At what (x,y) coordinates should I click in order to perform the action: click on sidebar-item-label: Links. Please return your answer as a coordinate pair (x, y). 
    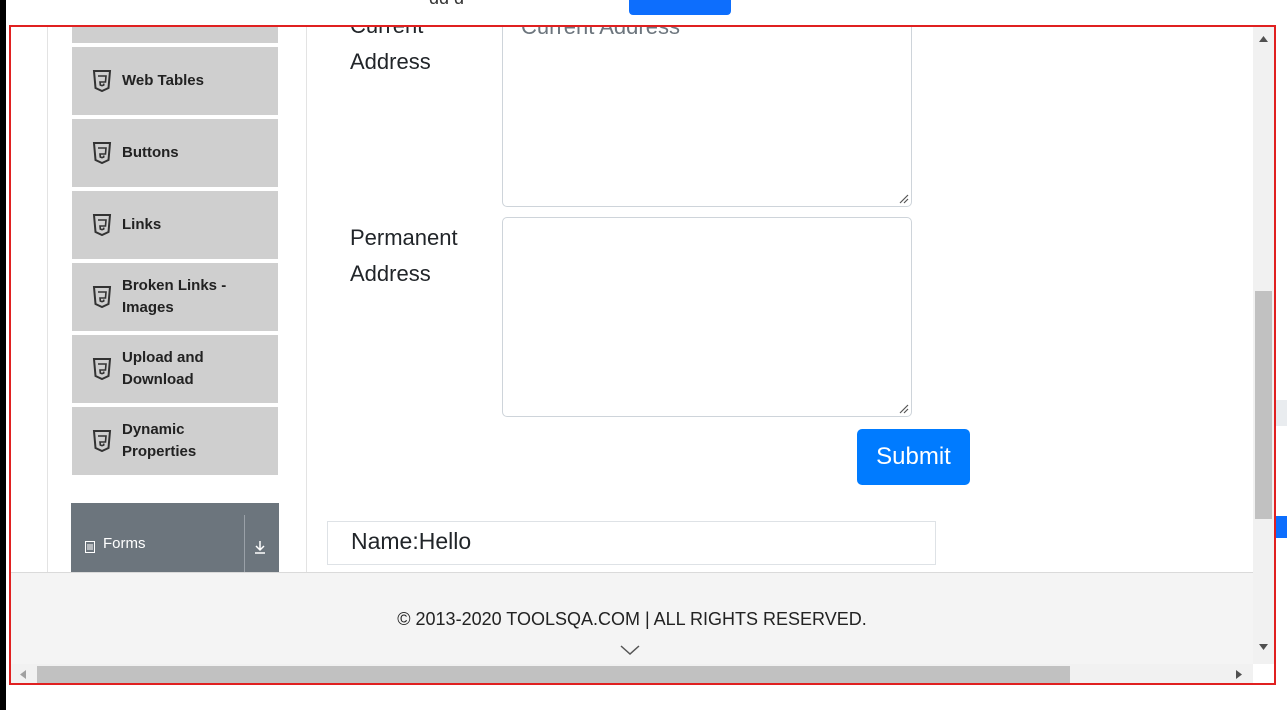
    Looking at the image, I should click on (142, 224).